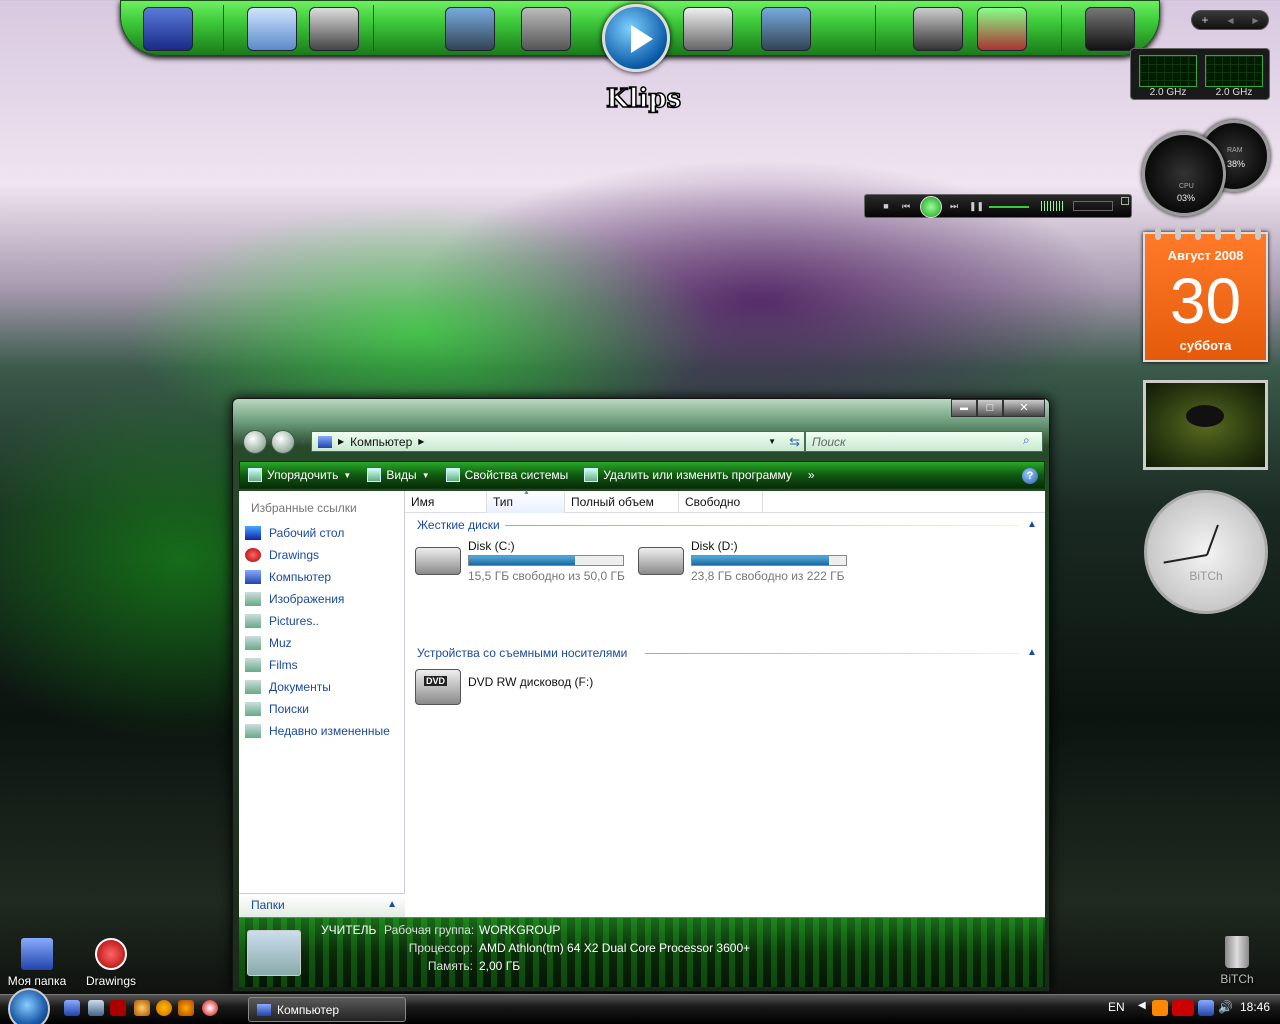 This screenshot has width=1280, height=1024. What do you see at coordinates (1024, 408) in the screenshot?
I see `close-button: ✕` at bounding box center [1024, 408].